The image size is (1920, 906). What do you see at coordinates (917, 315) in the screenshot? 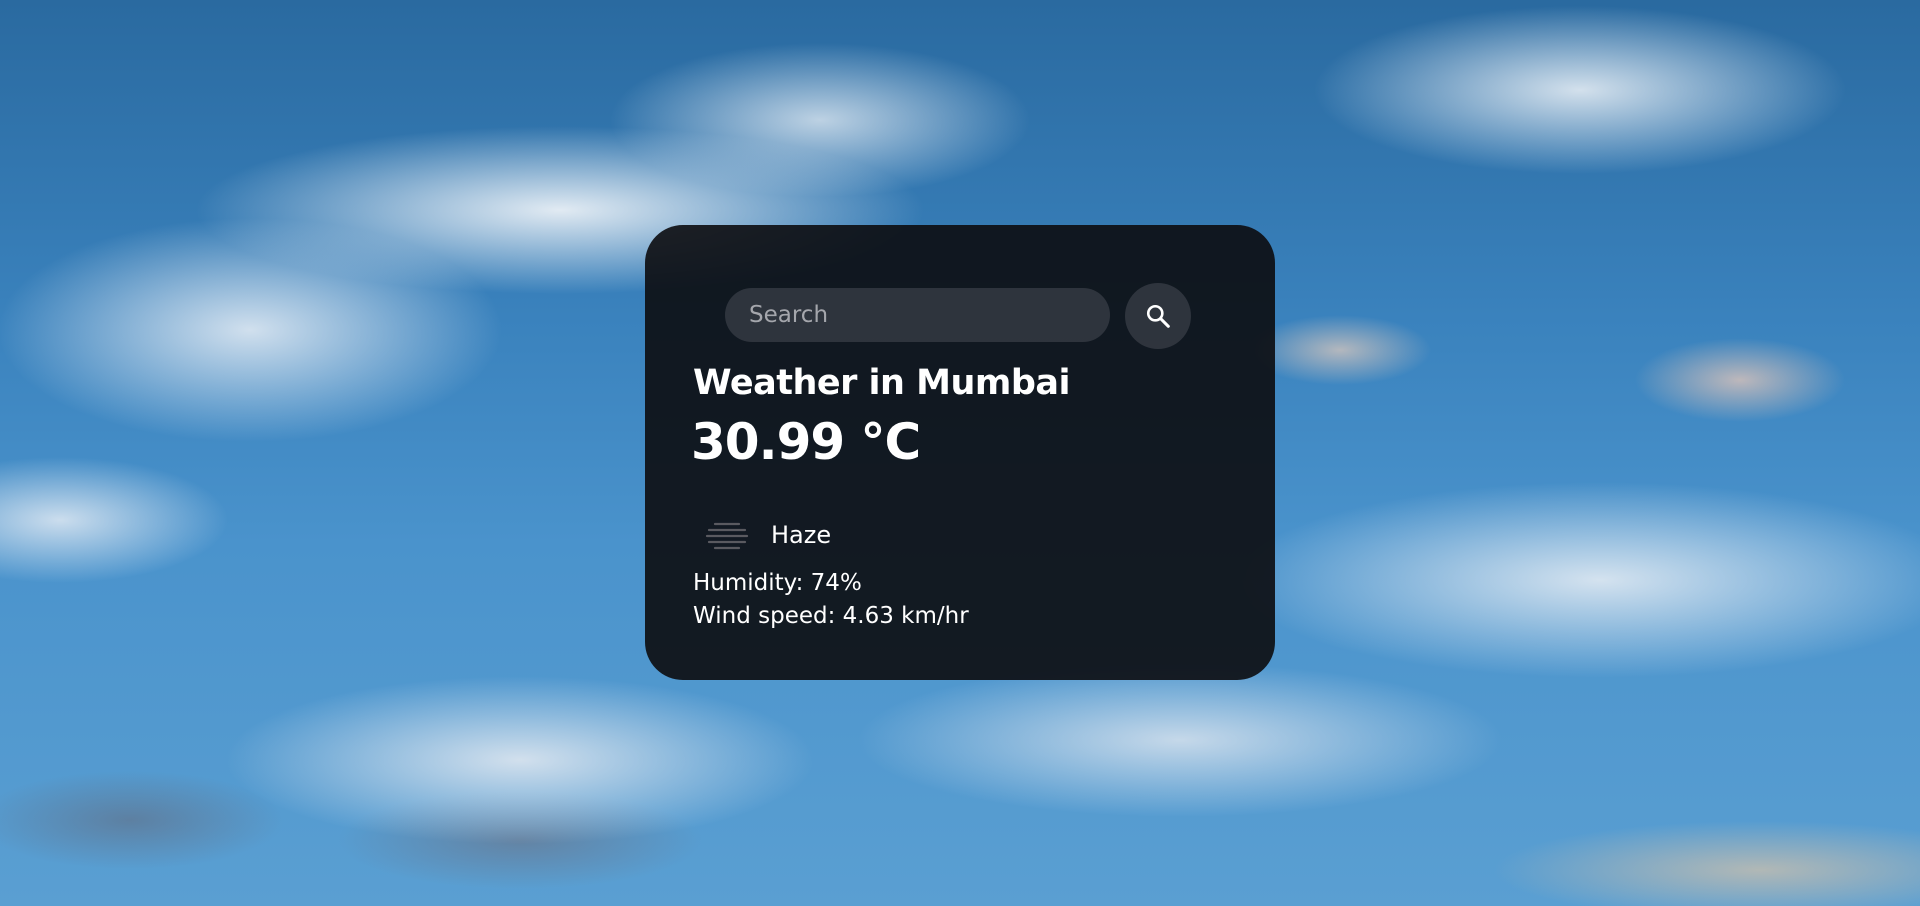
I see `search-input` at bounding box center [917, 315].